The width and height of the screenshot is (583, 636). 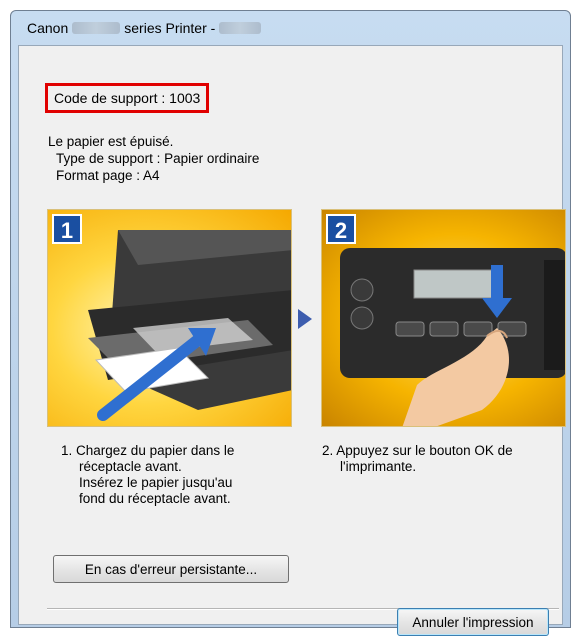 What do you see at coordinates (452, 337) in the screenshot?
I see `printer-panel-ok-illustration` at bounding box center [452, 337].